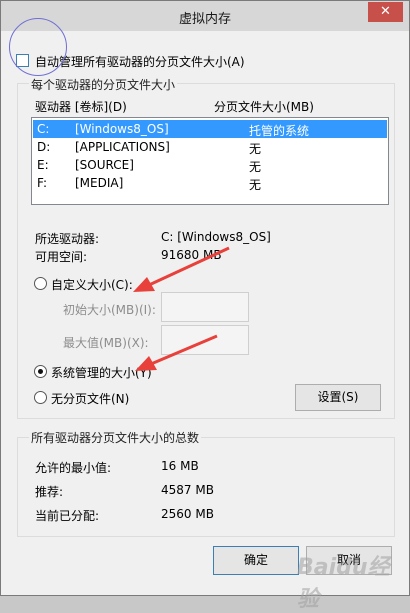  Describe the element at coordinates (43, 165) in the screenshot. I see `drive-letter: E:` at that location.